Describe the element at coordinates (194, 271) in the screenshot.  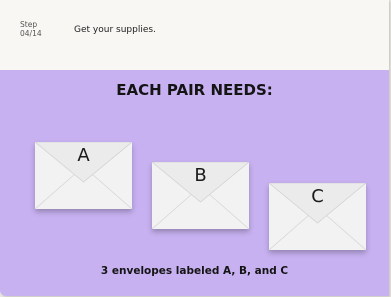
I see `supplies-caption: 3 envelopes labeled A, B, and C` at that location.